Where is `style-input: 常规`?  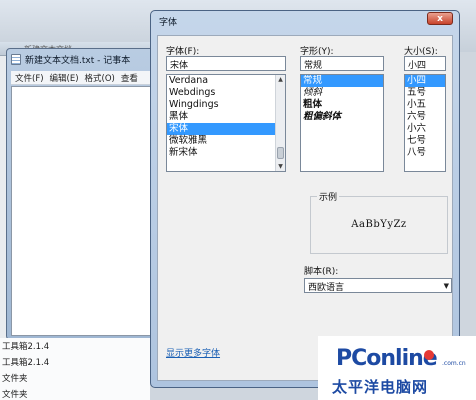 style-input: 常规 is located at coordinates (342, 63).